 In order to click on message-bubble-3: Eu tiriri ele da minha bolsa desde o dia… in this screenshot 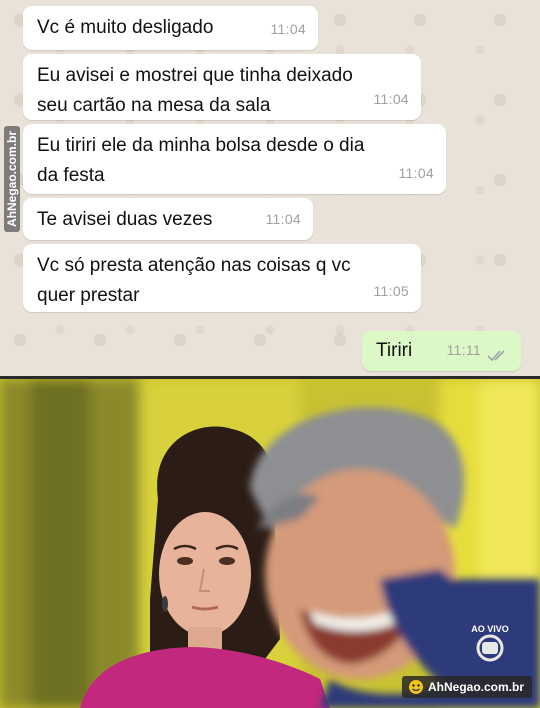, I will do `click(234, 159)`.